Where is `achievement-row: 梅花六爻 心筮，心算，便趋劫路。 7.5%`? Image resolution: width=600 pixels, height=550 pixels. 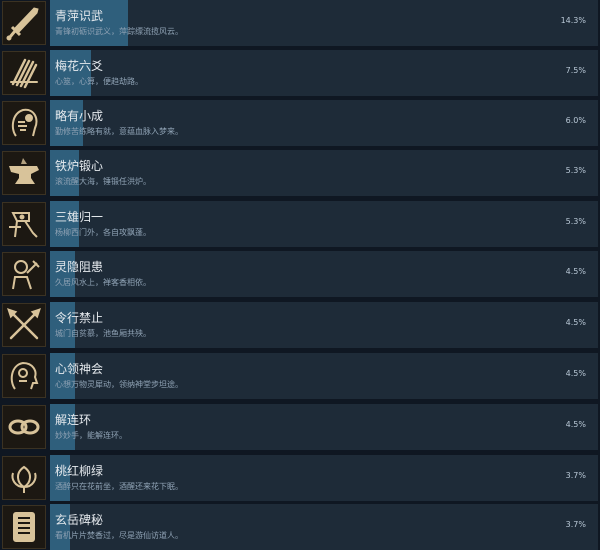
achievement-row: 梅花六爻 心筮，心算，便趋劫路。 7.5% is located at coordinates (300, 73).